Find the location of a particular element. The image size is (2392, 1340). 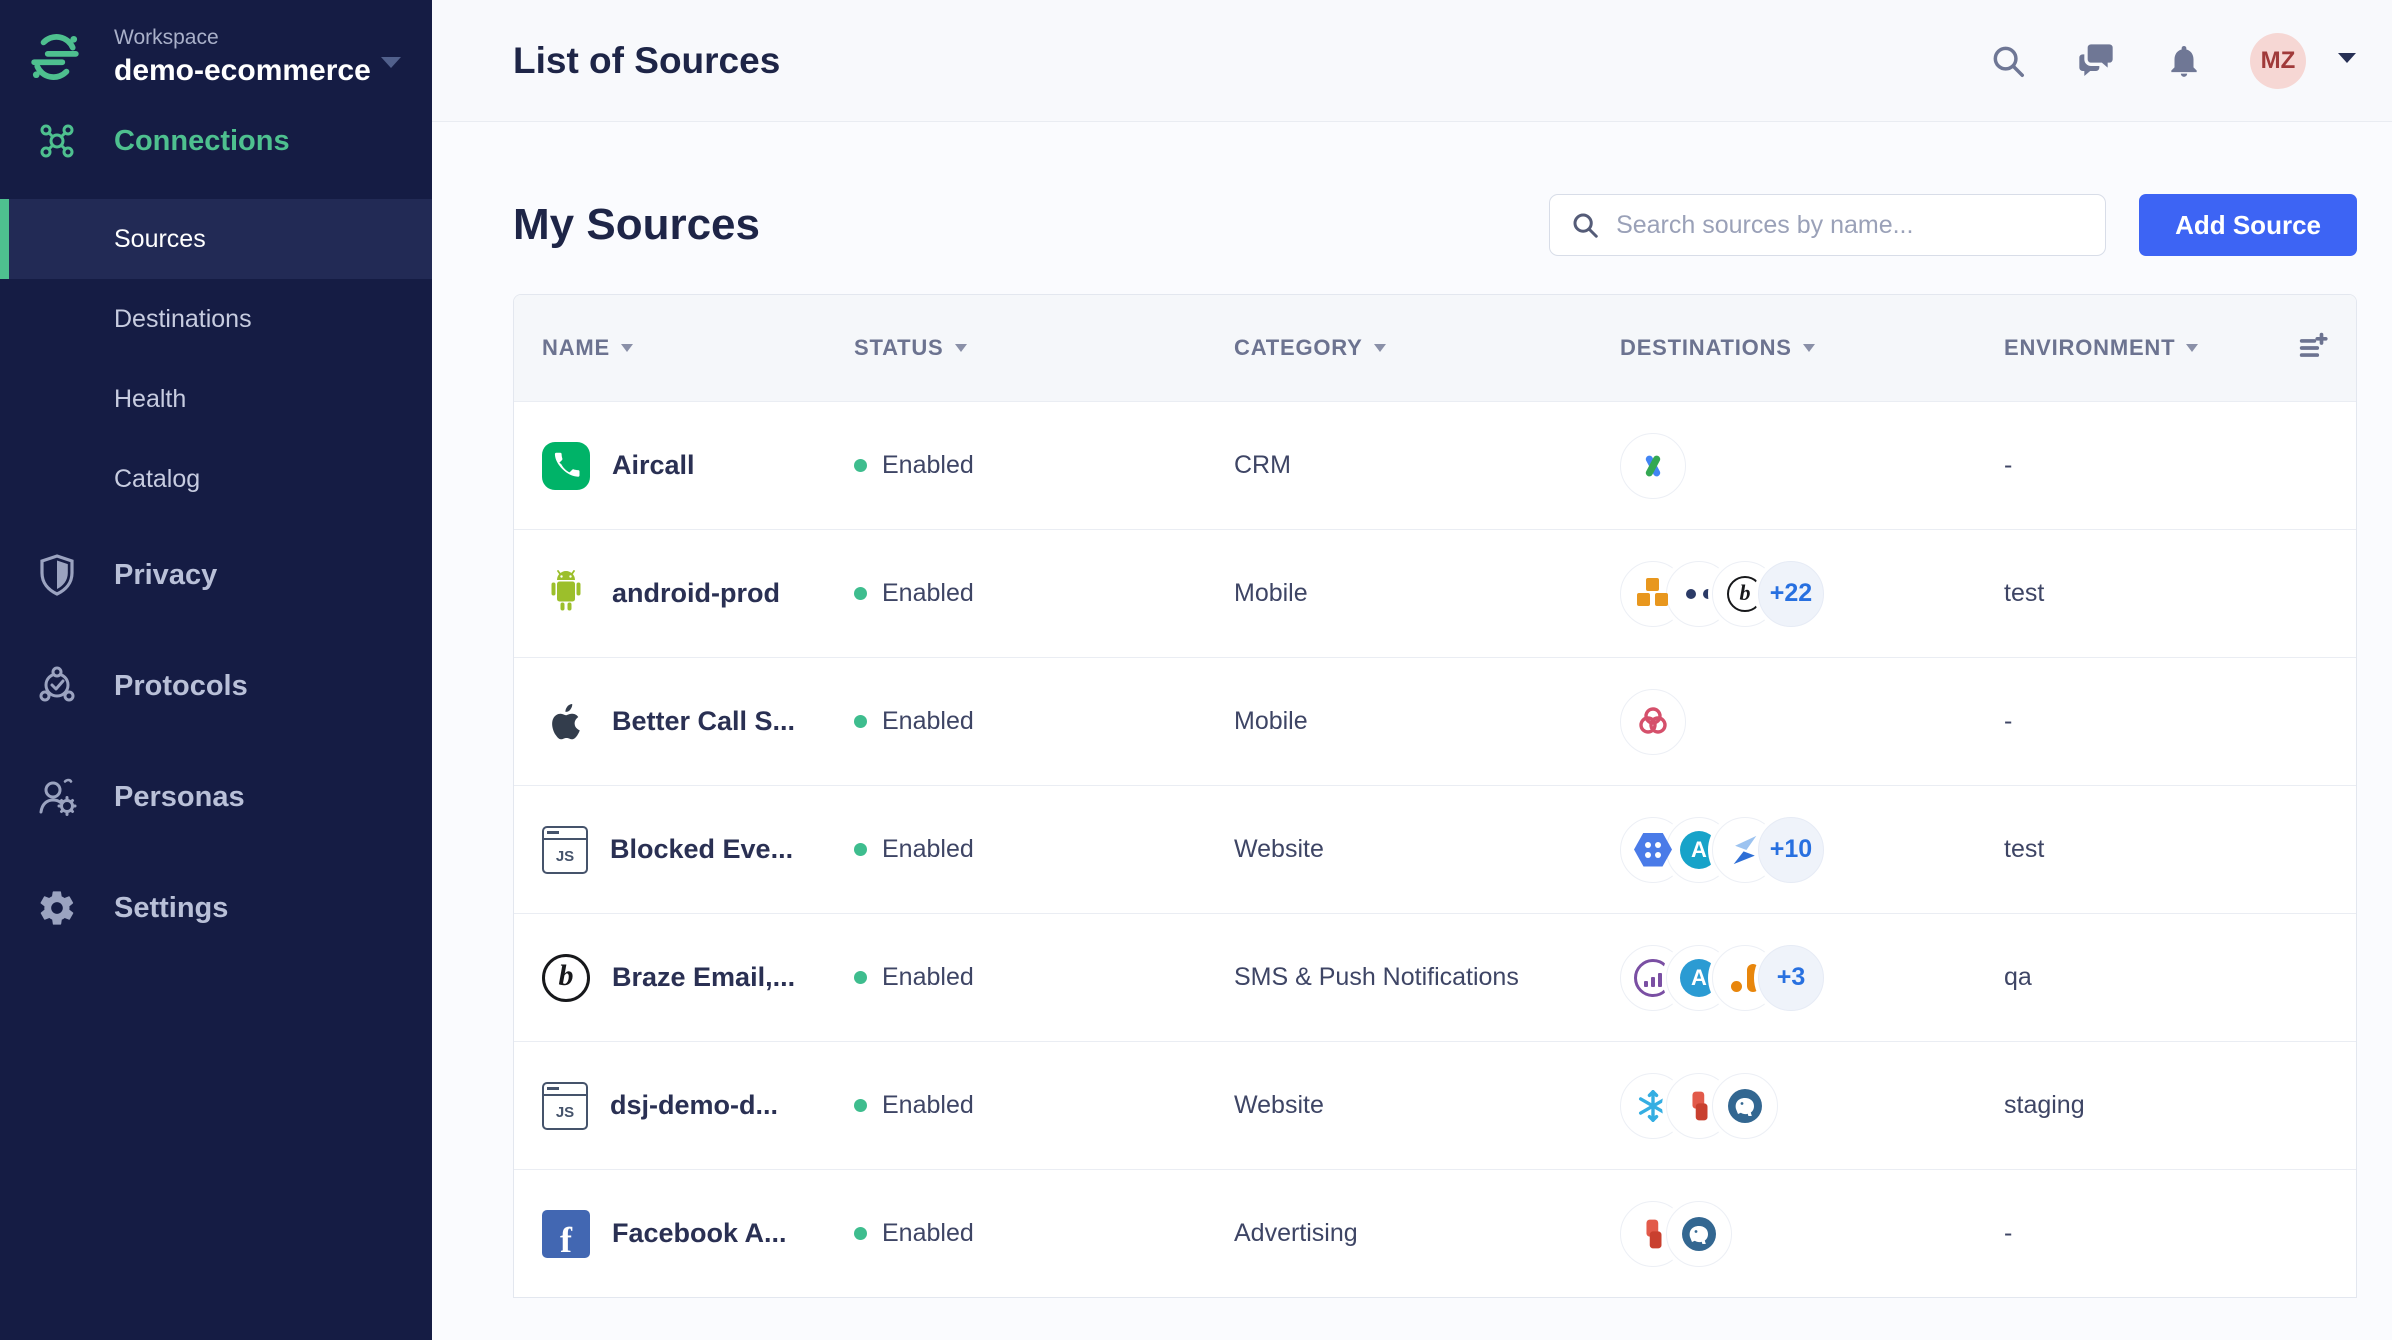

sources-search is located at coordinates (1828, 225).